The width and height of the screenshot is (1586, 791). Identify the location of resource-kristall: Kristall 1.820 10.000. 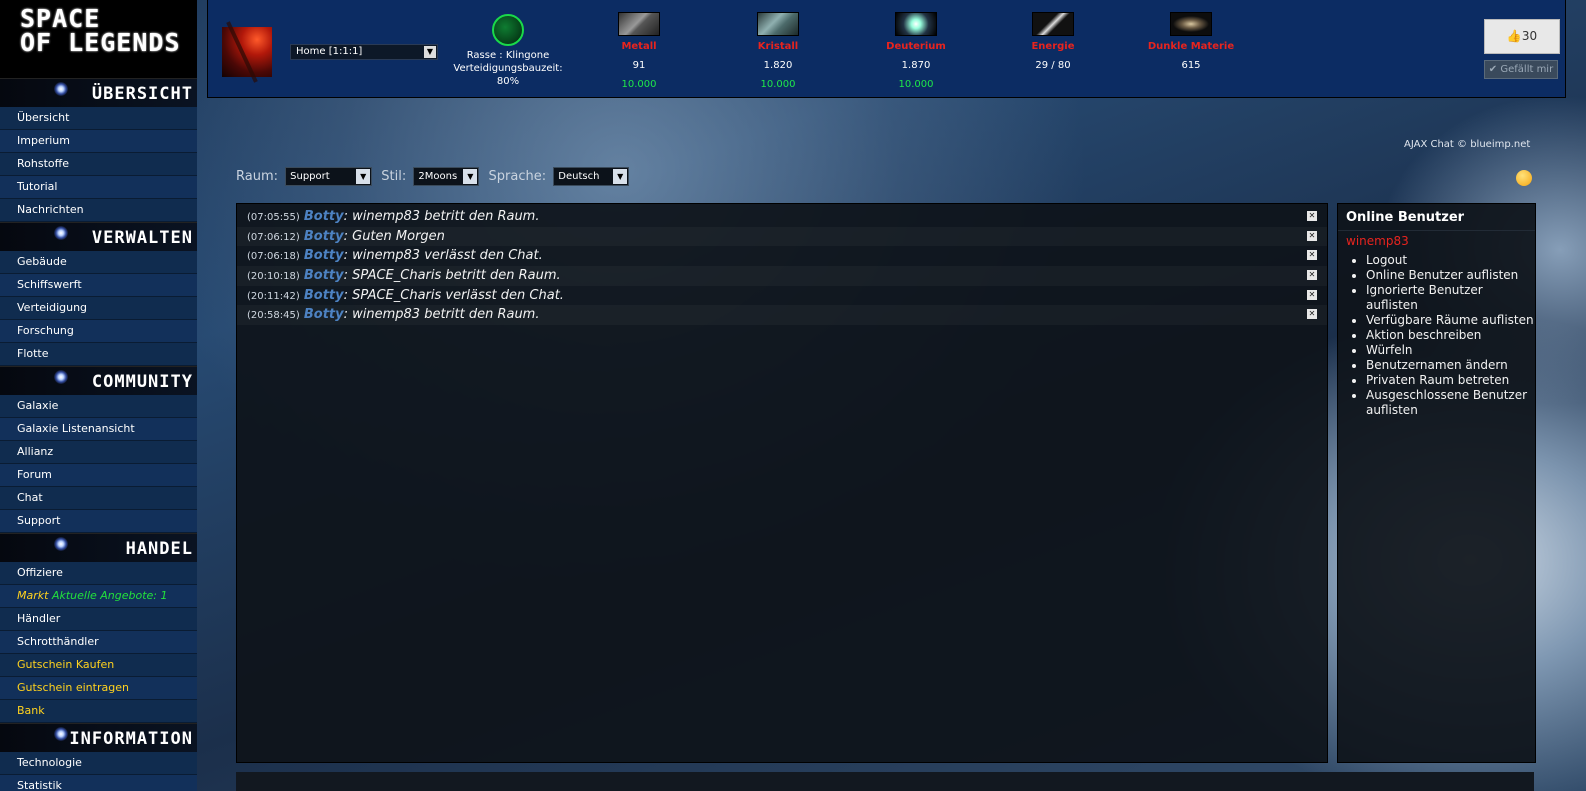
(778, 51).